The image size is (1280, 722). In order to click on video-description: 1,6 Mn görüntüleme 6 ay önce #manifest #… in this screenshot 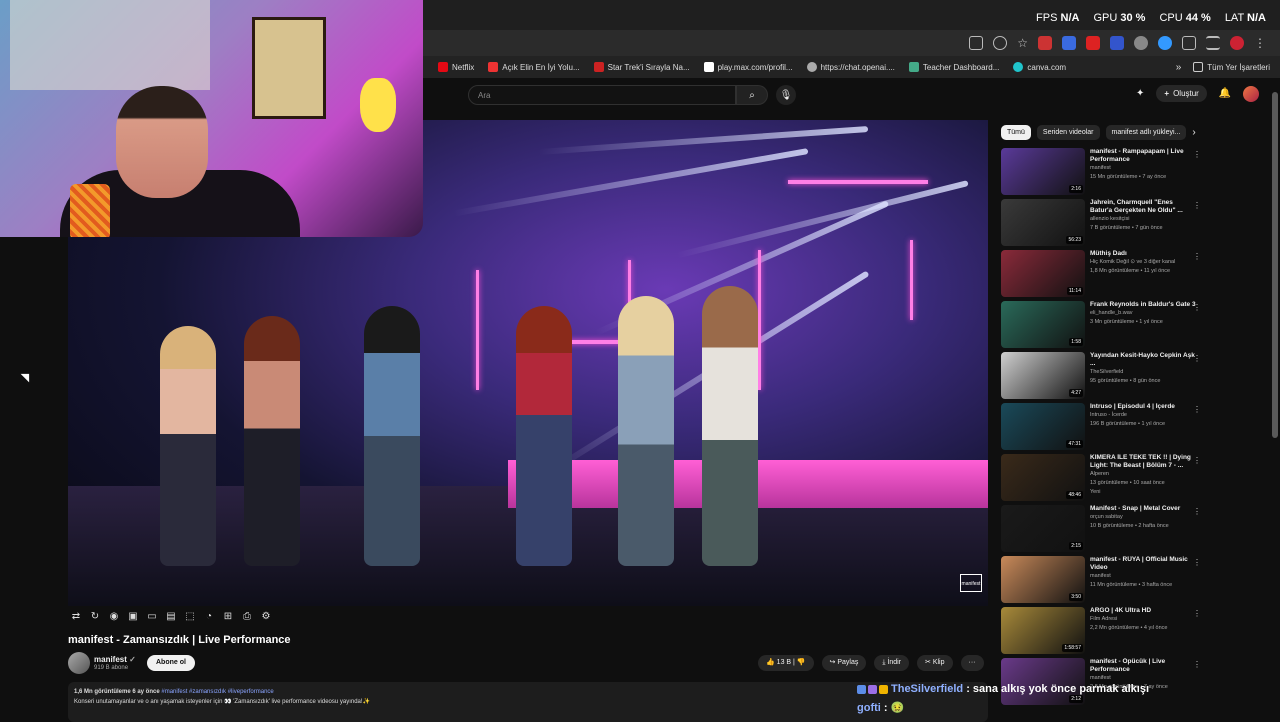, I will do `click(528, 702)`.